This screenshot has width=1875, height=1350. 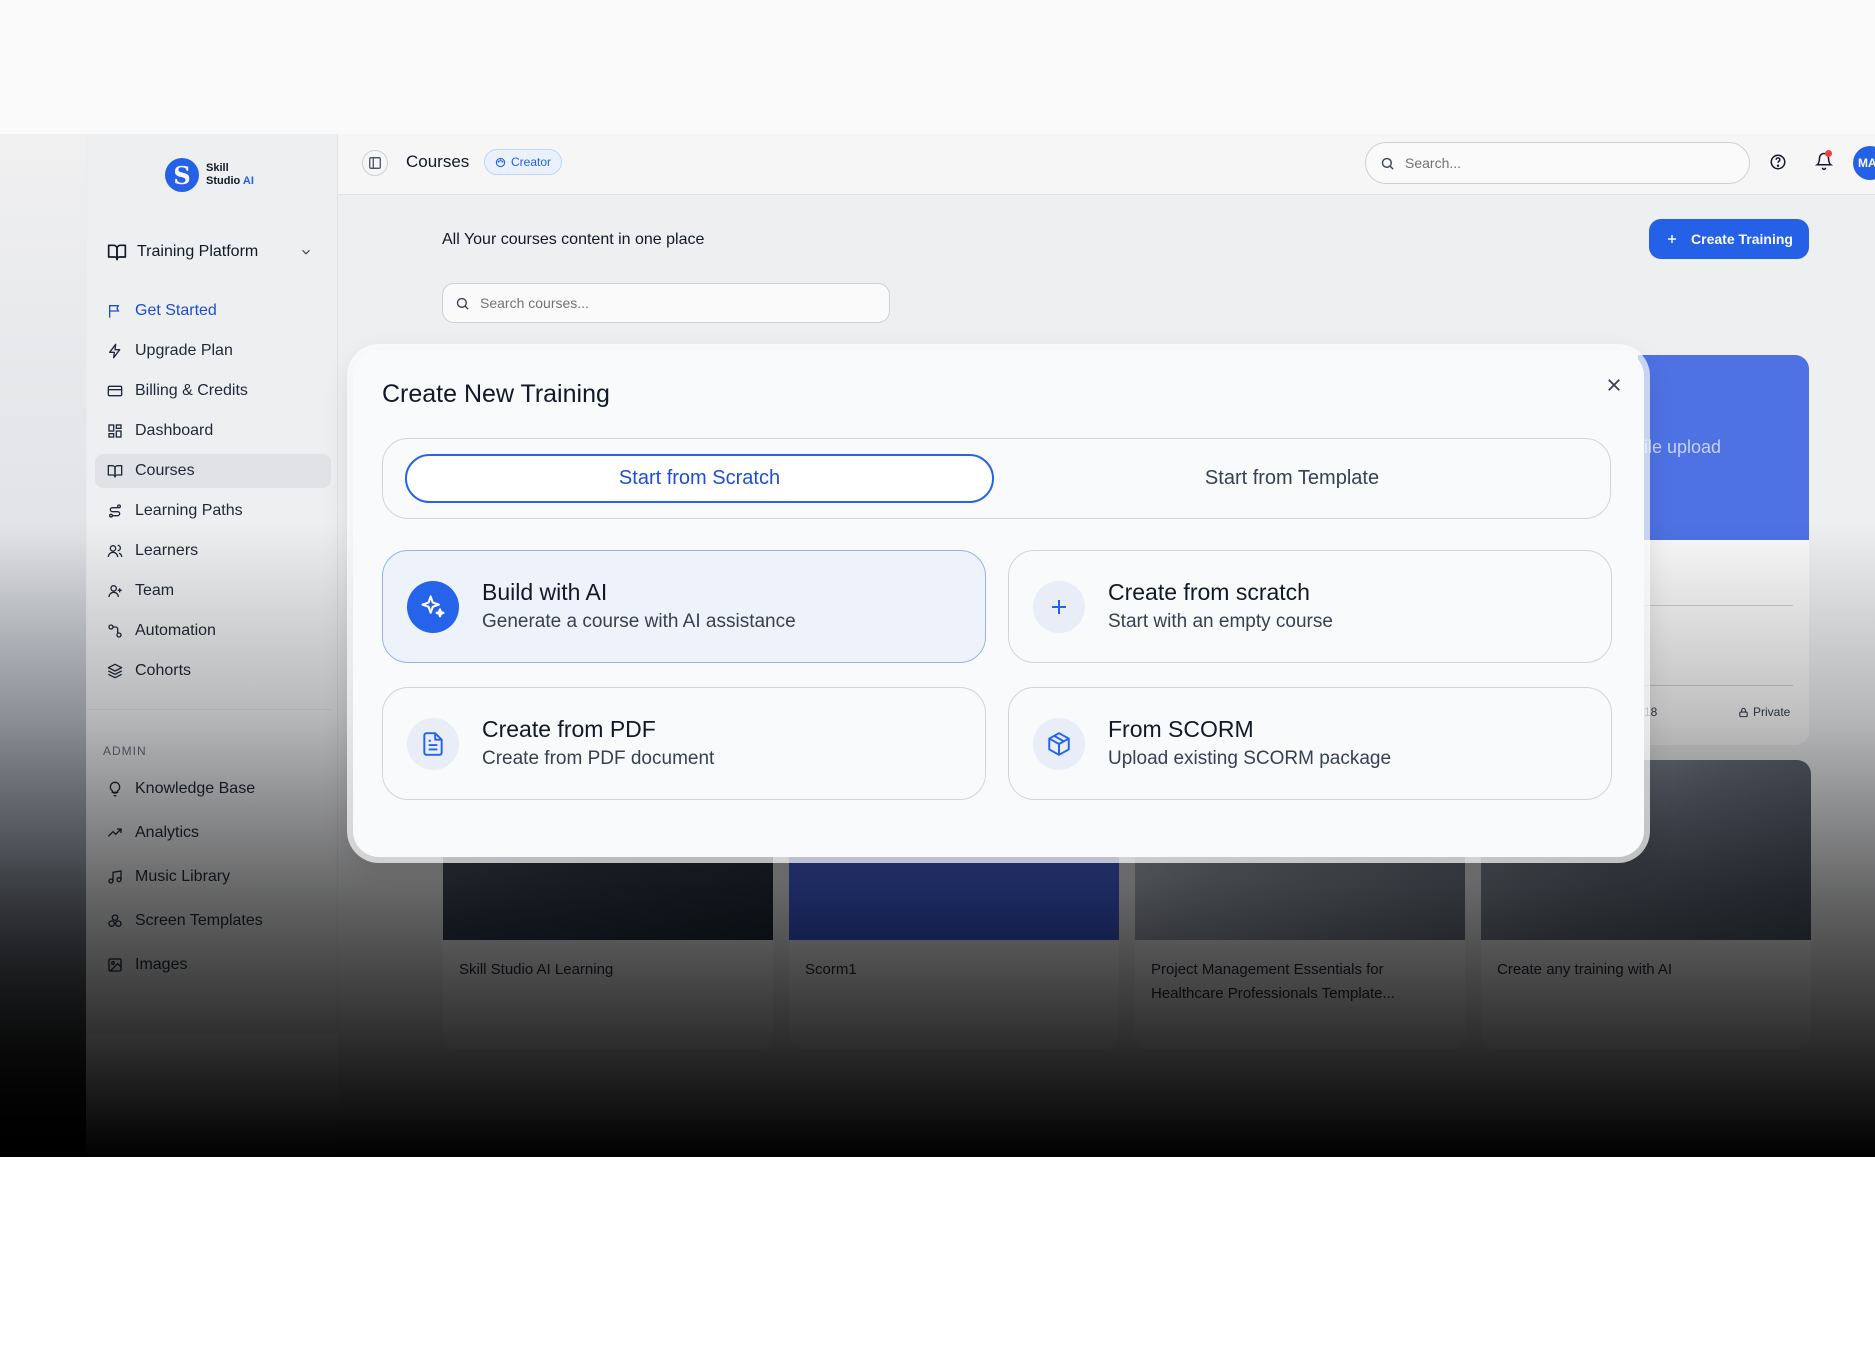 I want to click on toggle-sidebar-button, so click(x=375, y=163).